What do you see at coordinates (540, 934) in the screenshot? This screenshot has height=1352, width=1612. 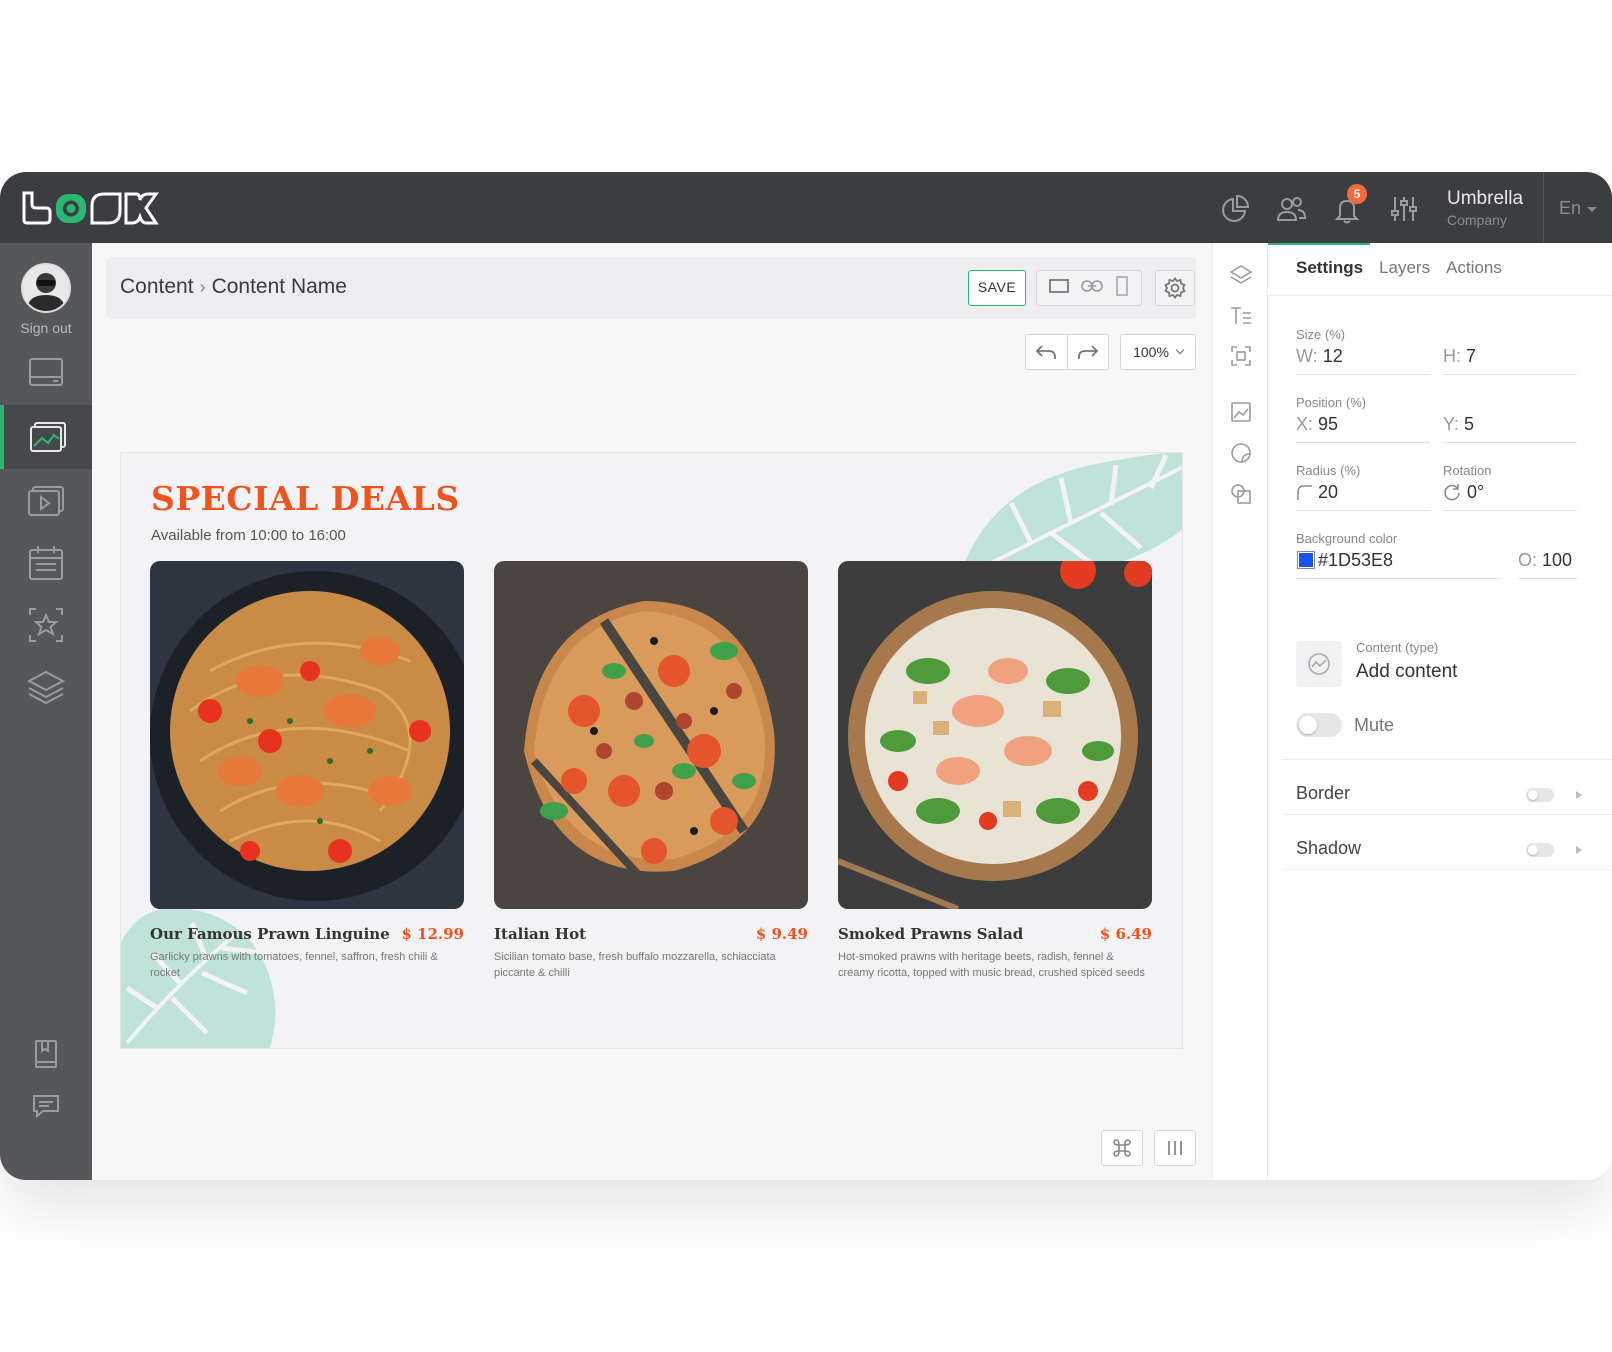 I see `item-name: Italian Hot` at bounding box center [540, 934].